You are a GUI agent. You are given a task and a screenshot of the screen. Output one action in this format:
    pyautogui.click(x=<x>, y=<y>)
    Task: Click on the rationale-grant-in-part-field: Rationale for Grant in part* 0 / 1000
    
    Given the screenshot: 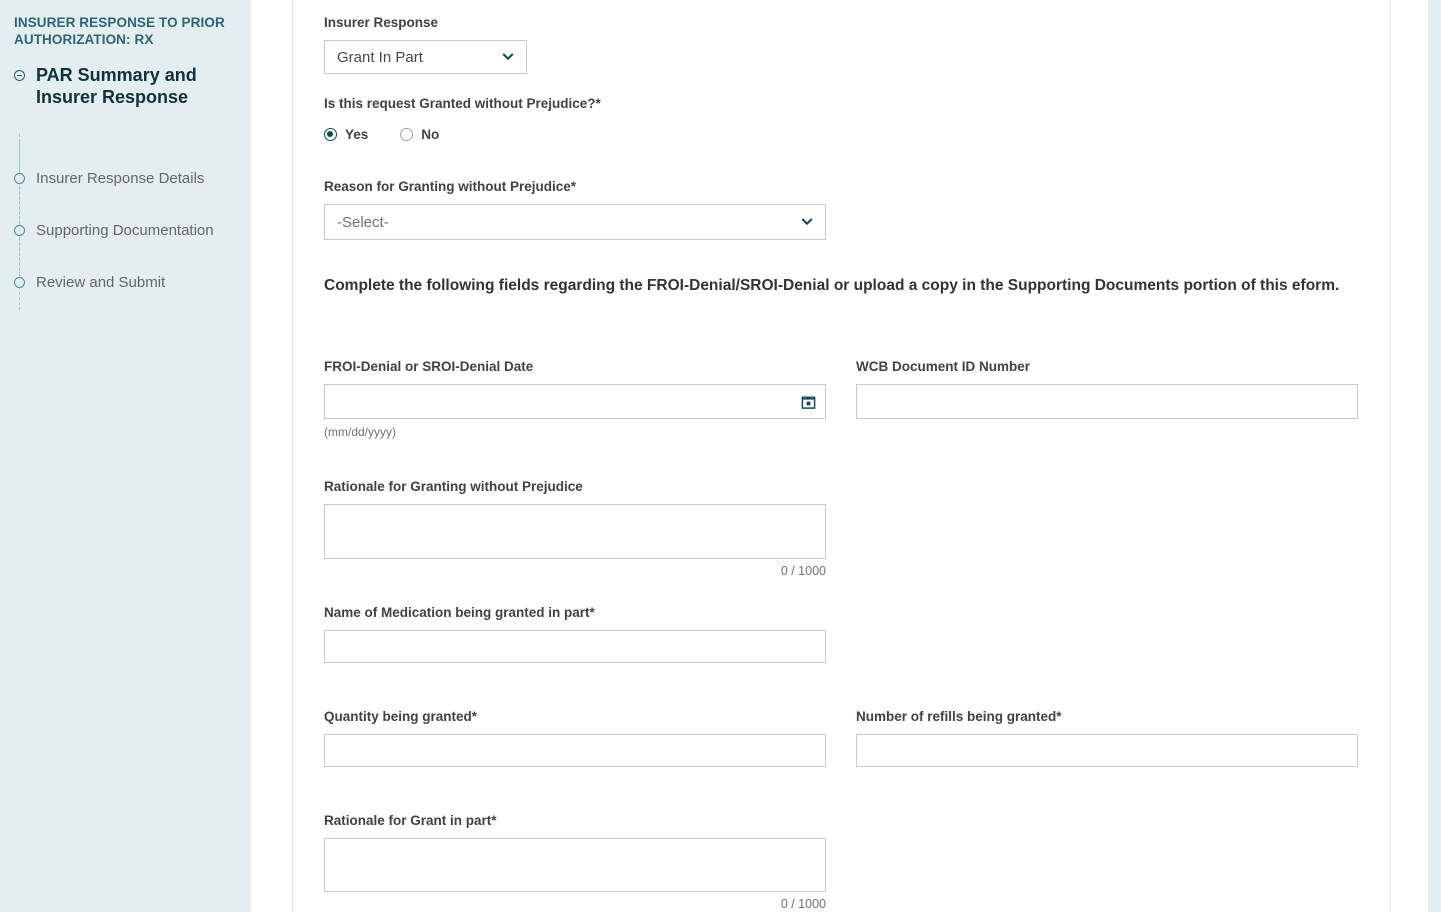 What is the action you would take?
    pyautogui.click(x=575, y=861)
    